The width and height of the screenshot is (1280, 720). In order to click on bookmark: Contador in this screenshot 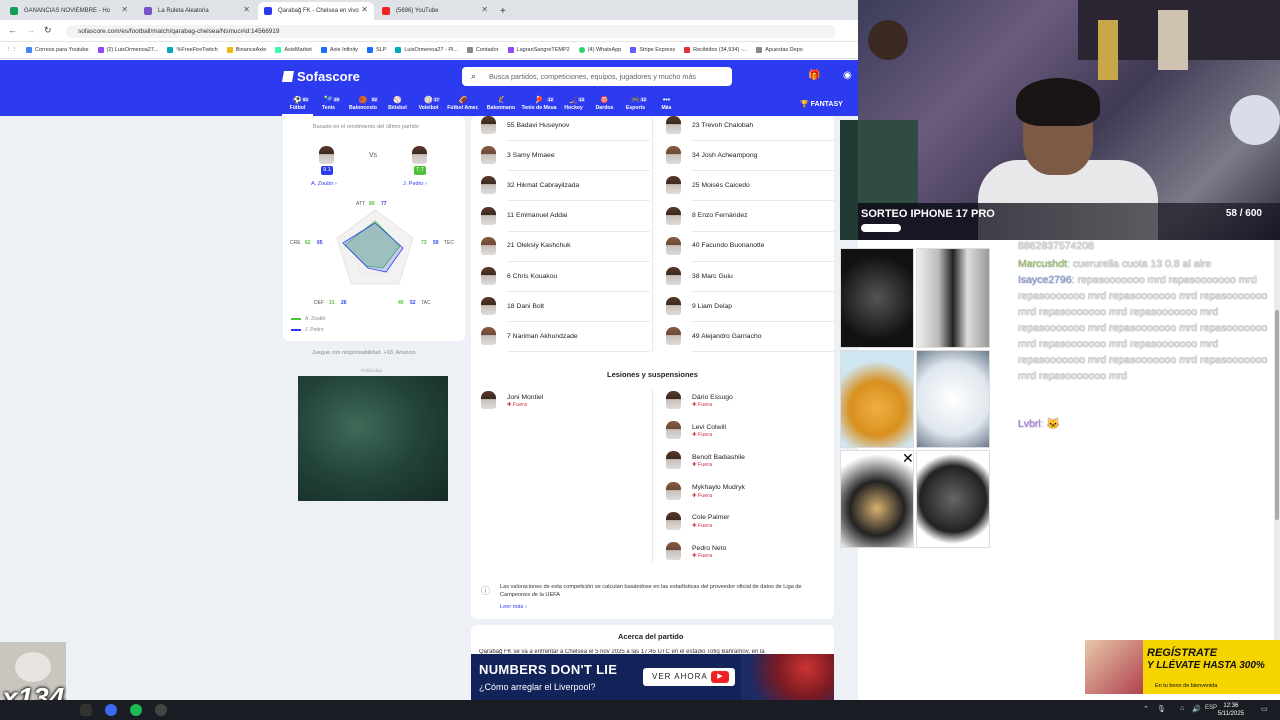, I will do `click(482, 50)`.